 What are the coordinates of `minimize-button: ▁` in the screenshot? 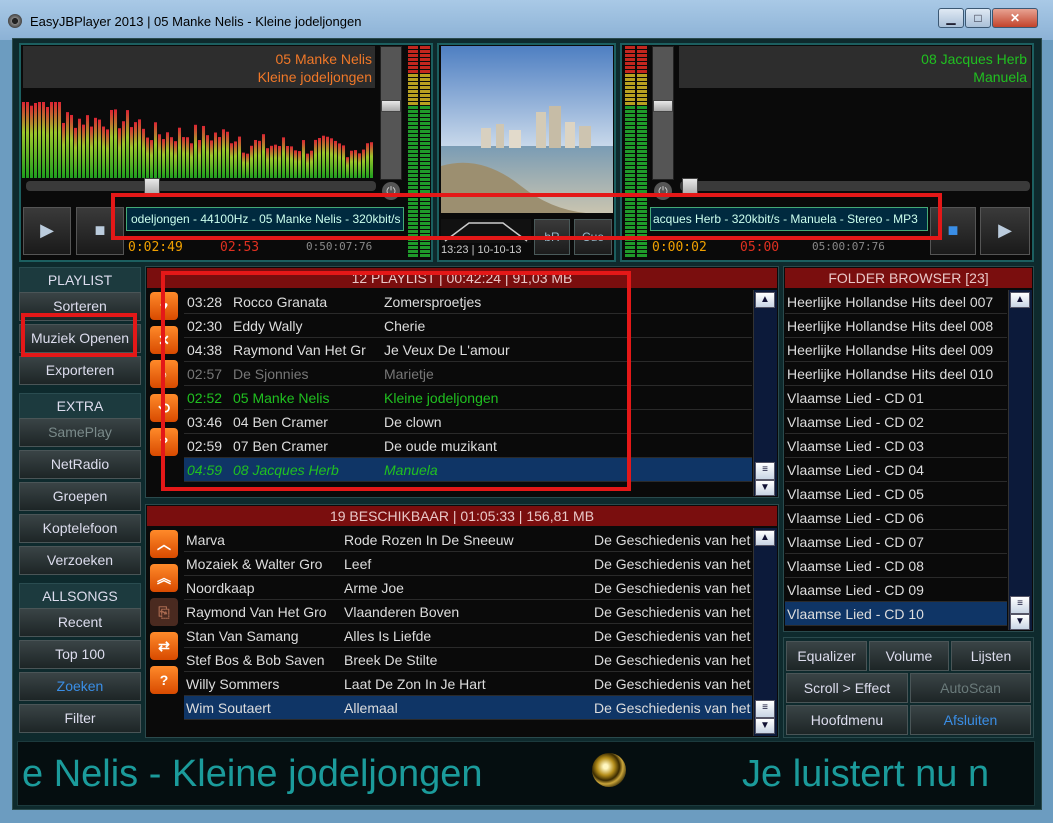 It's located at (951, 18).